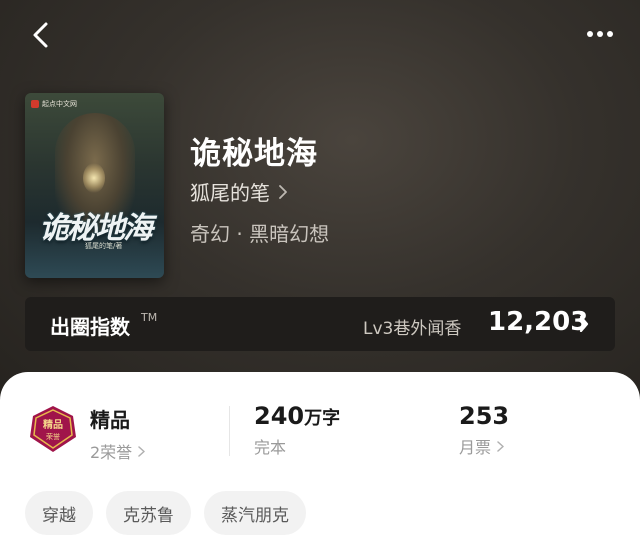  I want to click on publisher-logo-icon, so click(35, 104).